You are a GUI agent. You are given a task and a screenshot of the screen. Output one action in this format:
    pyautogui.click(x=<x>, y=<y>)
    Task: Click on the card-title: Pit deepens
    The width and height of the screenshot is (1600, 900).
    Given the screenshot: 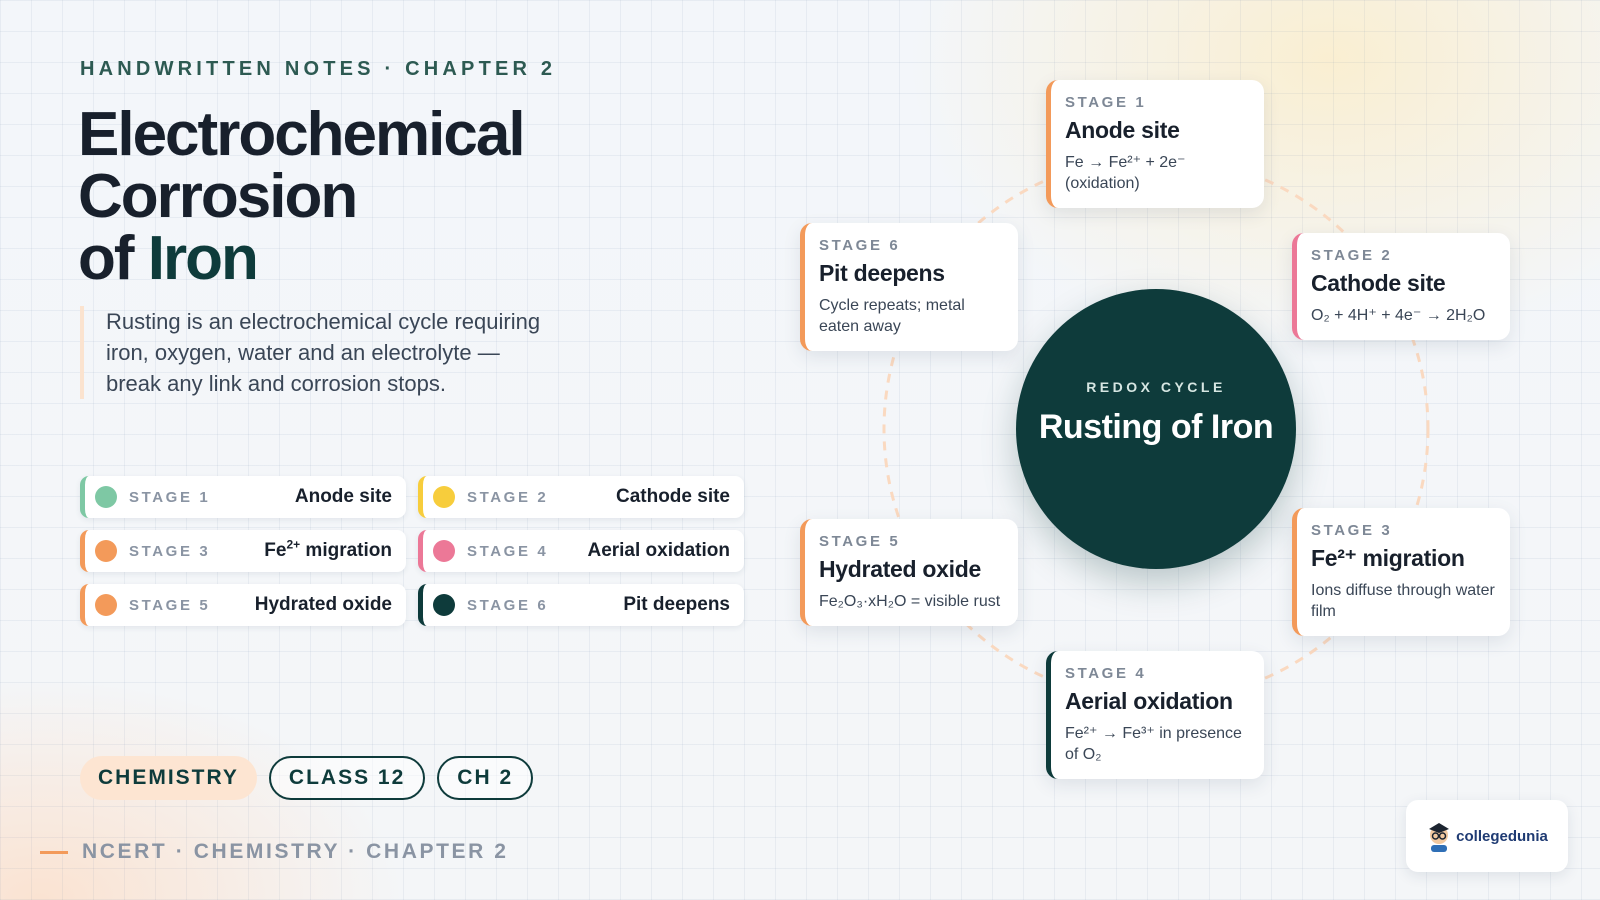 What is the action you would take?
    pyautogui.click(x=882, y=273)
    